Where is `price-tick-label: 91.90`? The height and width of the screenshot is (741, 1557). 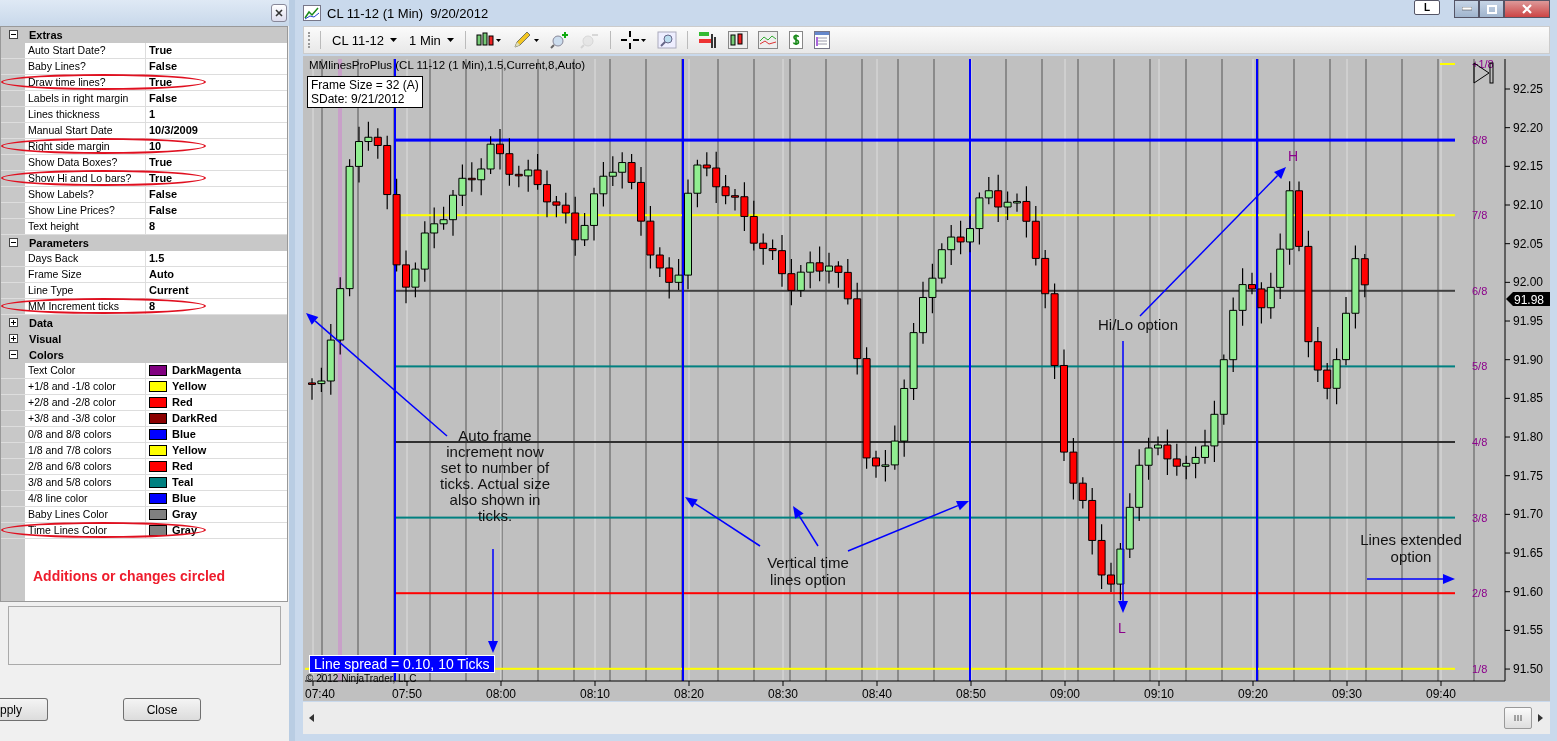 price-tick-label: 91.90 is located at coordinates (1528, 359).